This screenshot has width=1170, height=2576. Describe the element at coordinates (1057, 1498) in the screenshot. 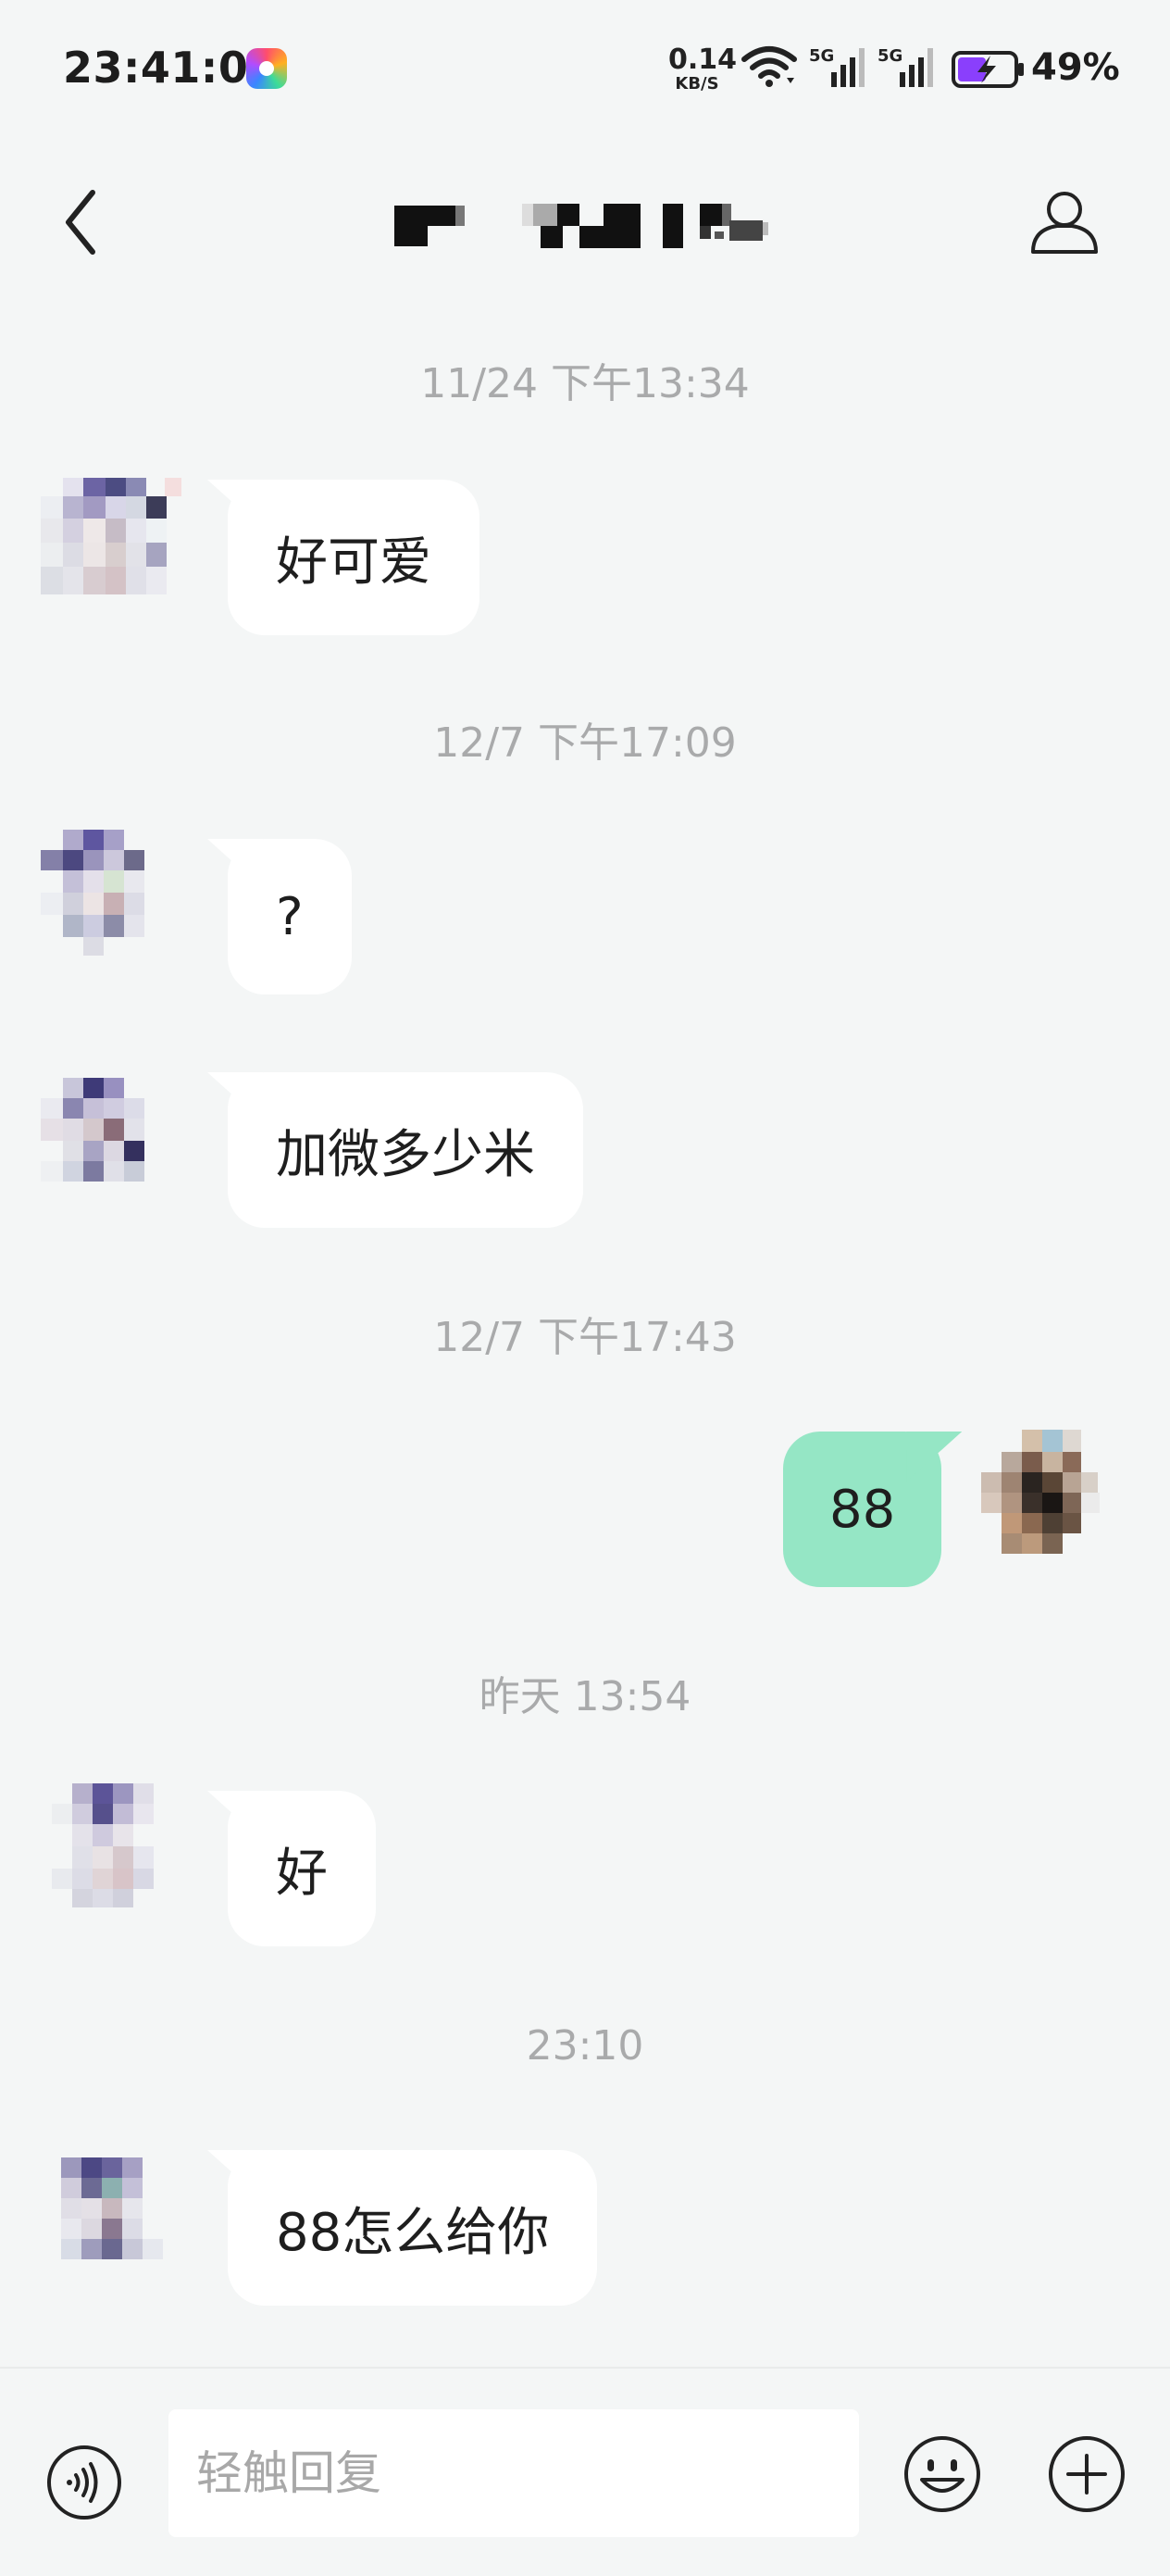

I see `my-avatar` at that location.